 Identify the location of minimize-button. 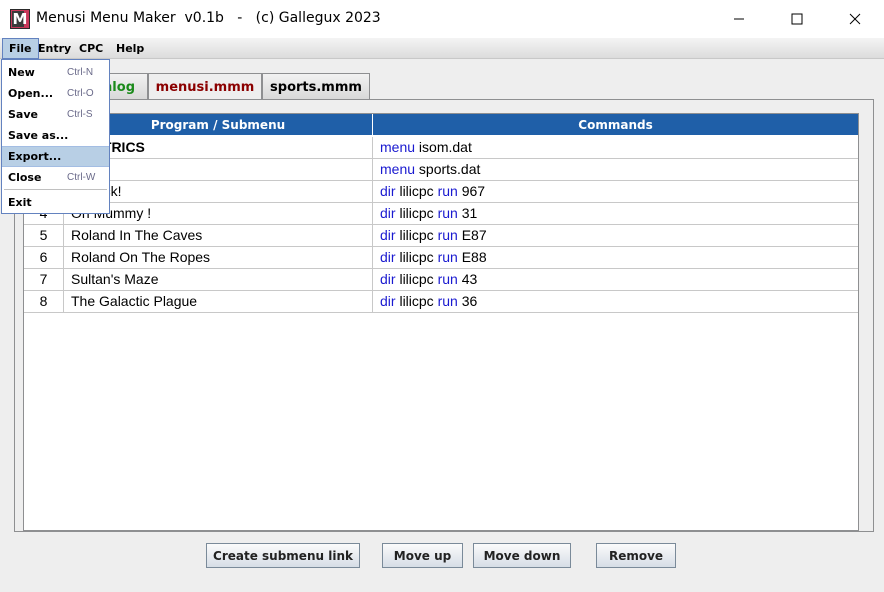
(739, 19).